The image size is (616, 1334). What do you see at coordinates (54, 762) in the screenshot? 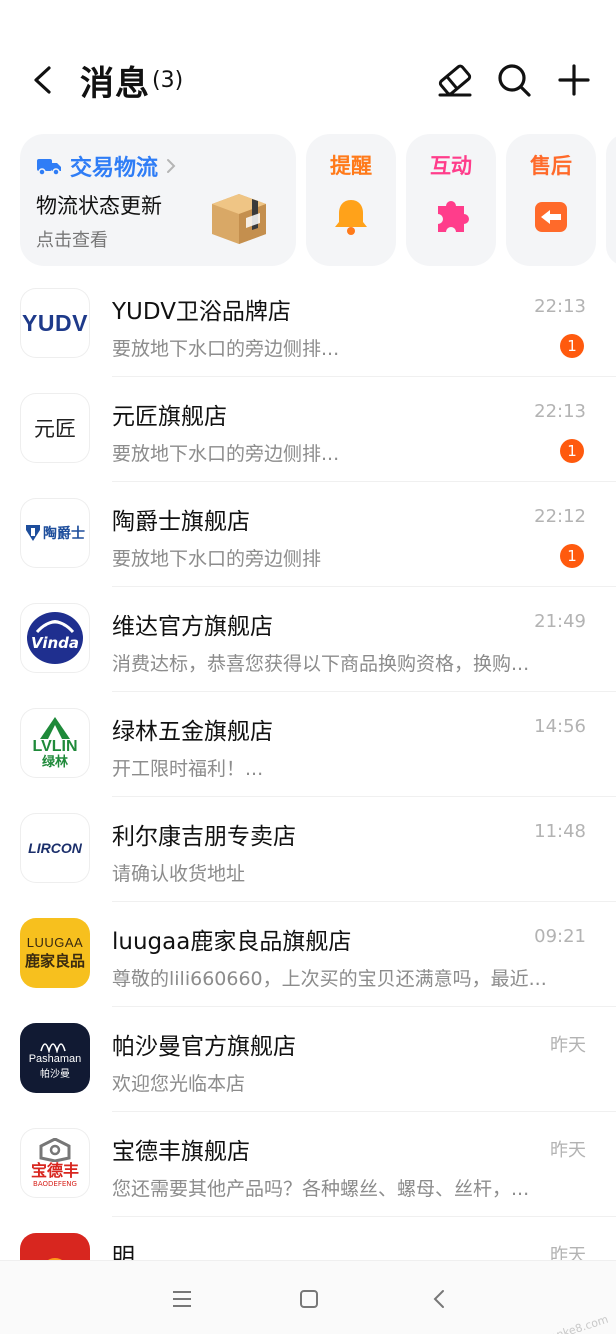
I see `lvlin-logo-cn: 绿林` at bounding box center [54, 762].